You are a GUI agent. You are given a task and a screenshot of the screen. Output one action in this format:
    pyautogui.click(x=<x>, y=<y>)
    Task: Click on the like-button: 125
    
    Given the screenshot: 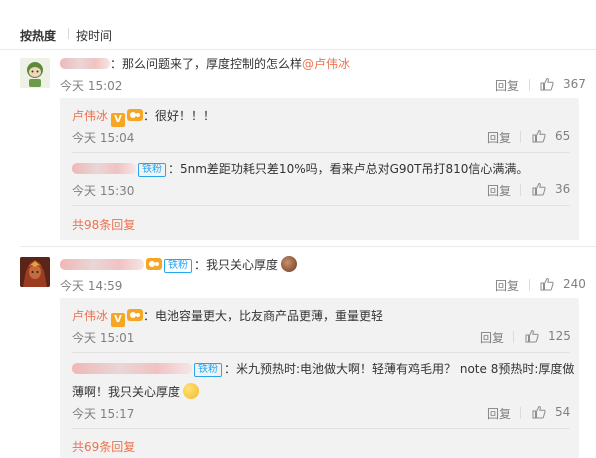 What is the action you would take?
    pyautogui.click(x=548, y=336)
    